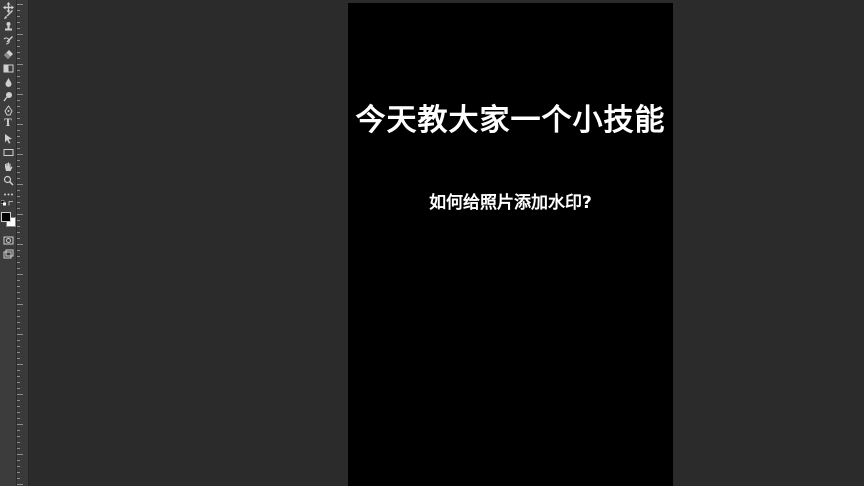 The height and width of the screenshot is (486, 864). I want to click on path-selection-icon, so click(8, 138).